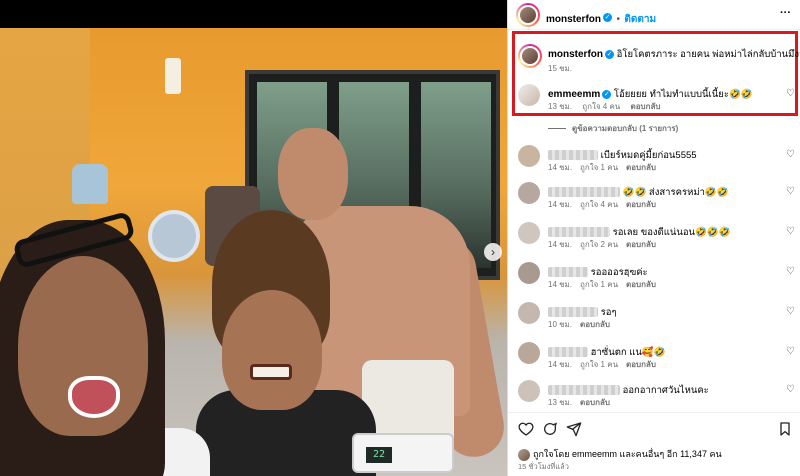 Image resolution: width=800 pixels, height=476 pixels. I want to click on post-header: monsterfon ✓ • ติดตาม ···, so click(654, 15).